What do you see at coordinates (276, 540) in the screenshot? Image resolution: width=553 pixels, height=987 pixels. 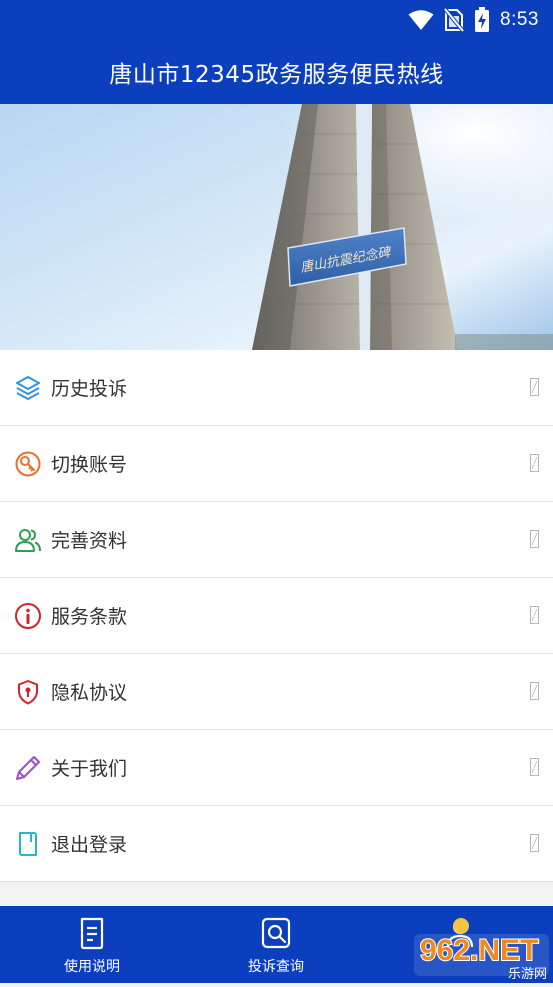 I see `menu-item-complete-profile: 完善资料` at bounding box center [276, 540].